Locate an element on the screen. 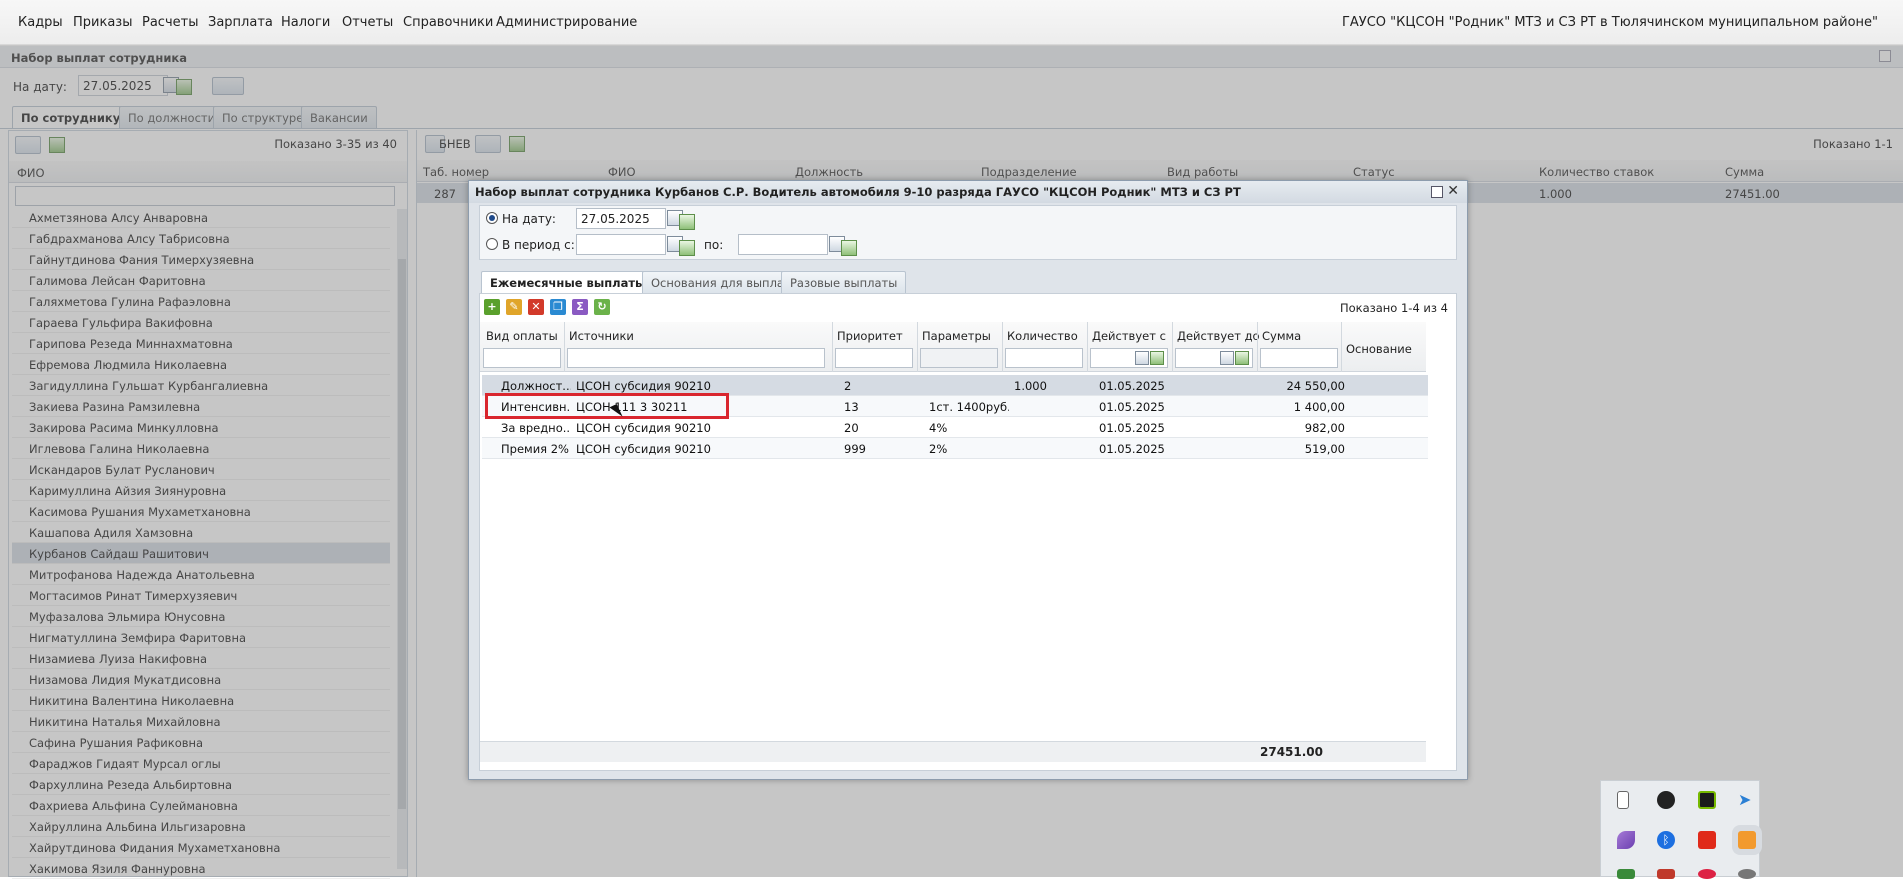 The image size is (1903, 879). total-sum: 27451.00 is located at coordinates (1292, 752).